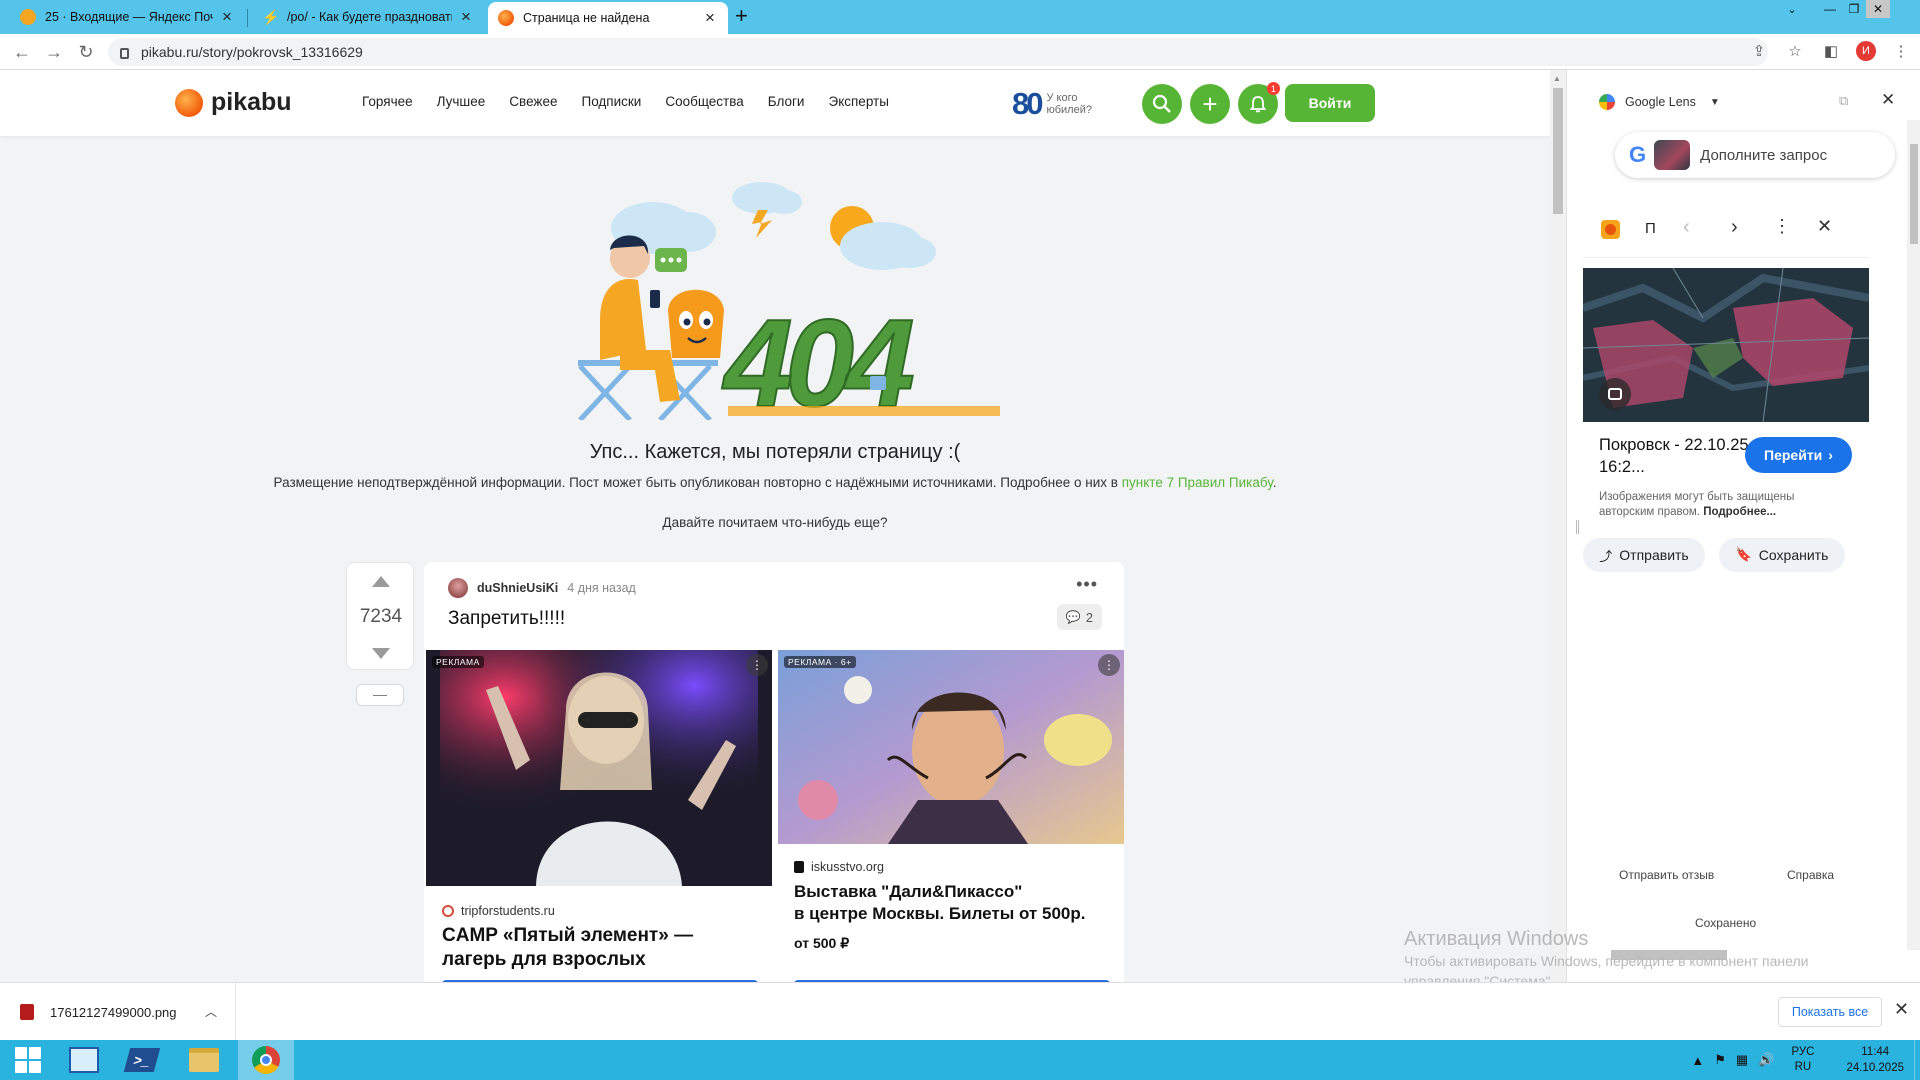 The image size is (1920, 1080). Describe the element at coordinates (28, 1060) in the screenshot. I see `start-button` at that location.